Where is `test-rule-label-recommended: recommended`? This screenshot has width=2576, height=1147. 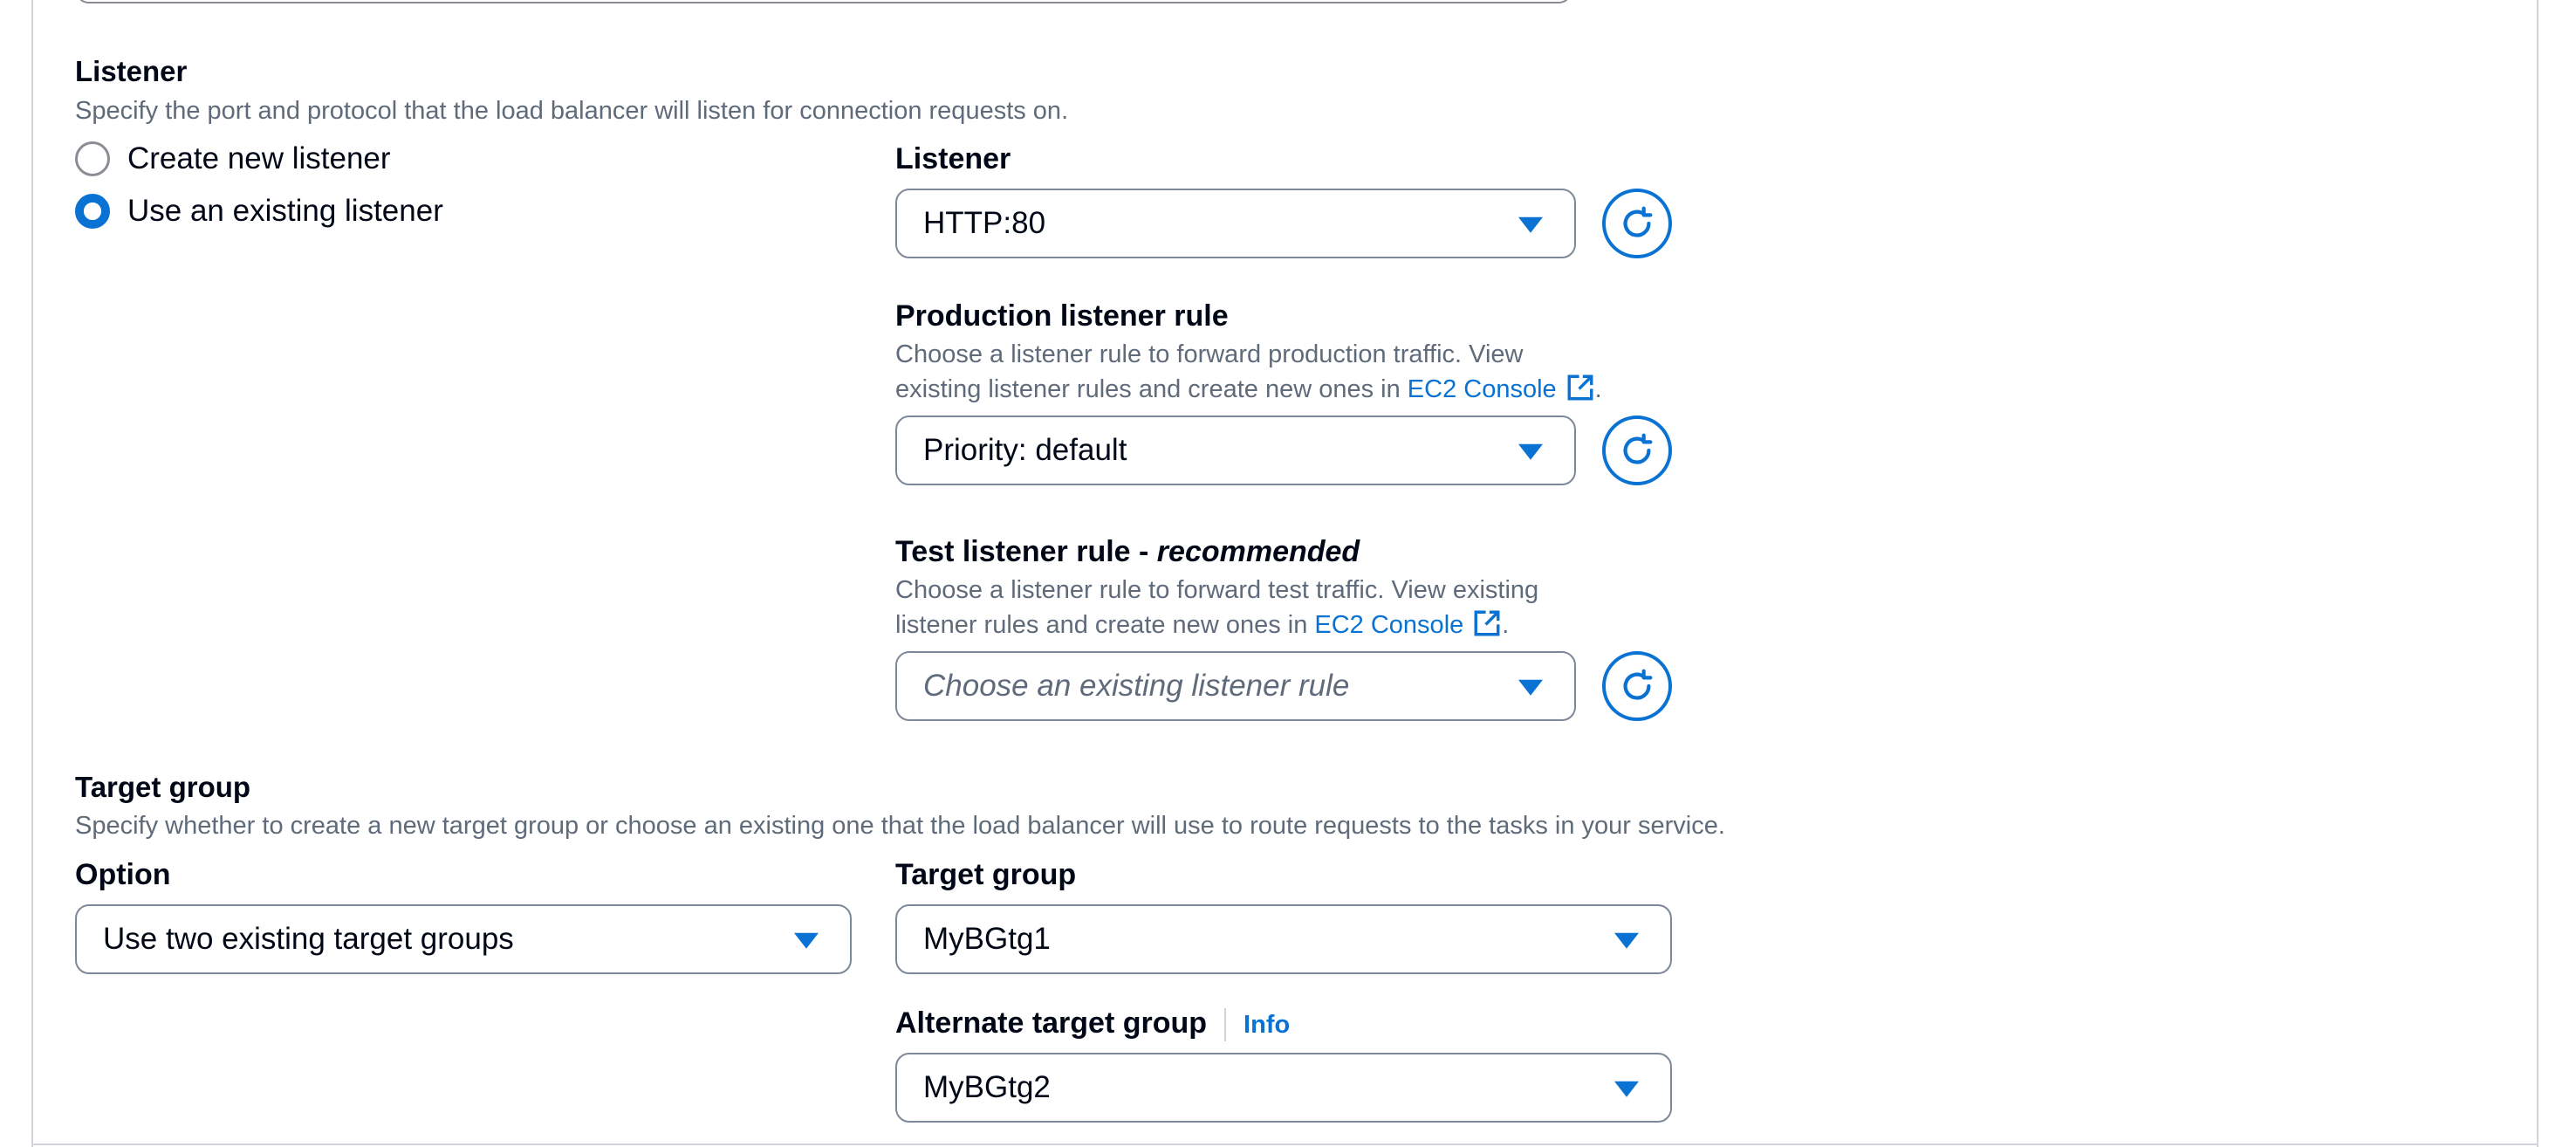 test-rule-label-recommended: recommended is located at coordinates (1258, 551).